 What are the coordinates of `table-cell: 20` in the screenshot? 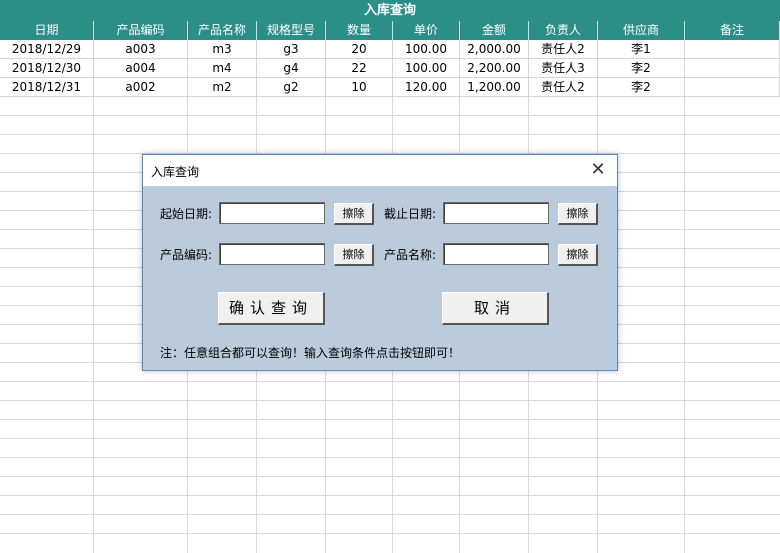 It's located at (359, 49).